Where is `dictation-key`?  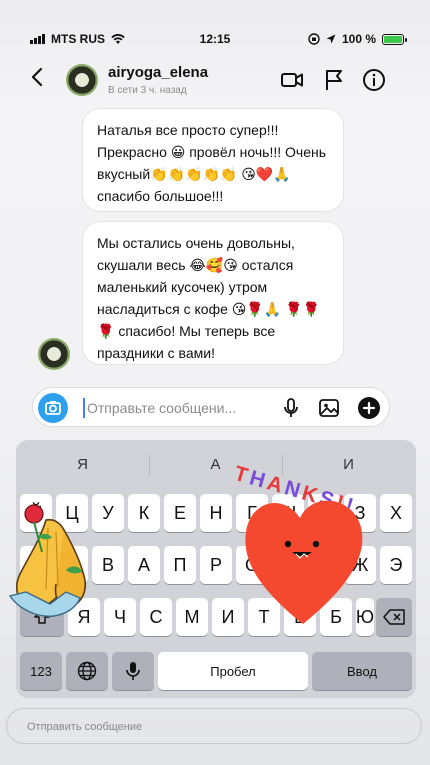 dictation-key is located at coordinates (133, 671).